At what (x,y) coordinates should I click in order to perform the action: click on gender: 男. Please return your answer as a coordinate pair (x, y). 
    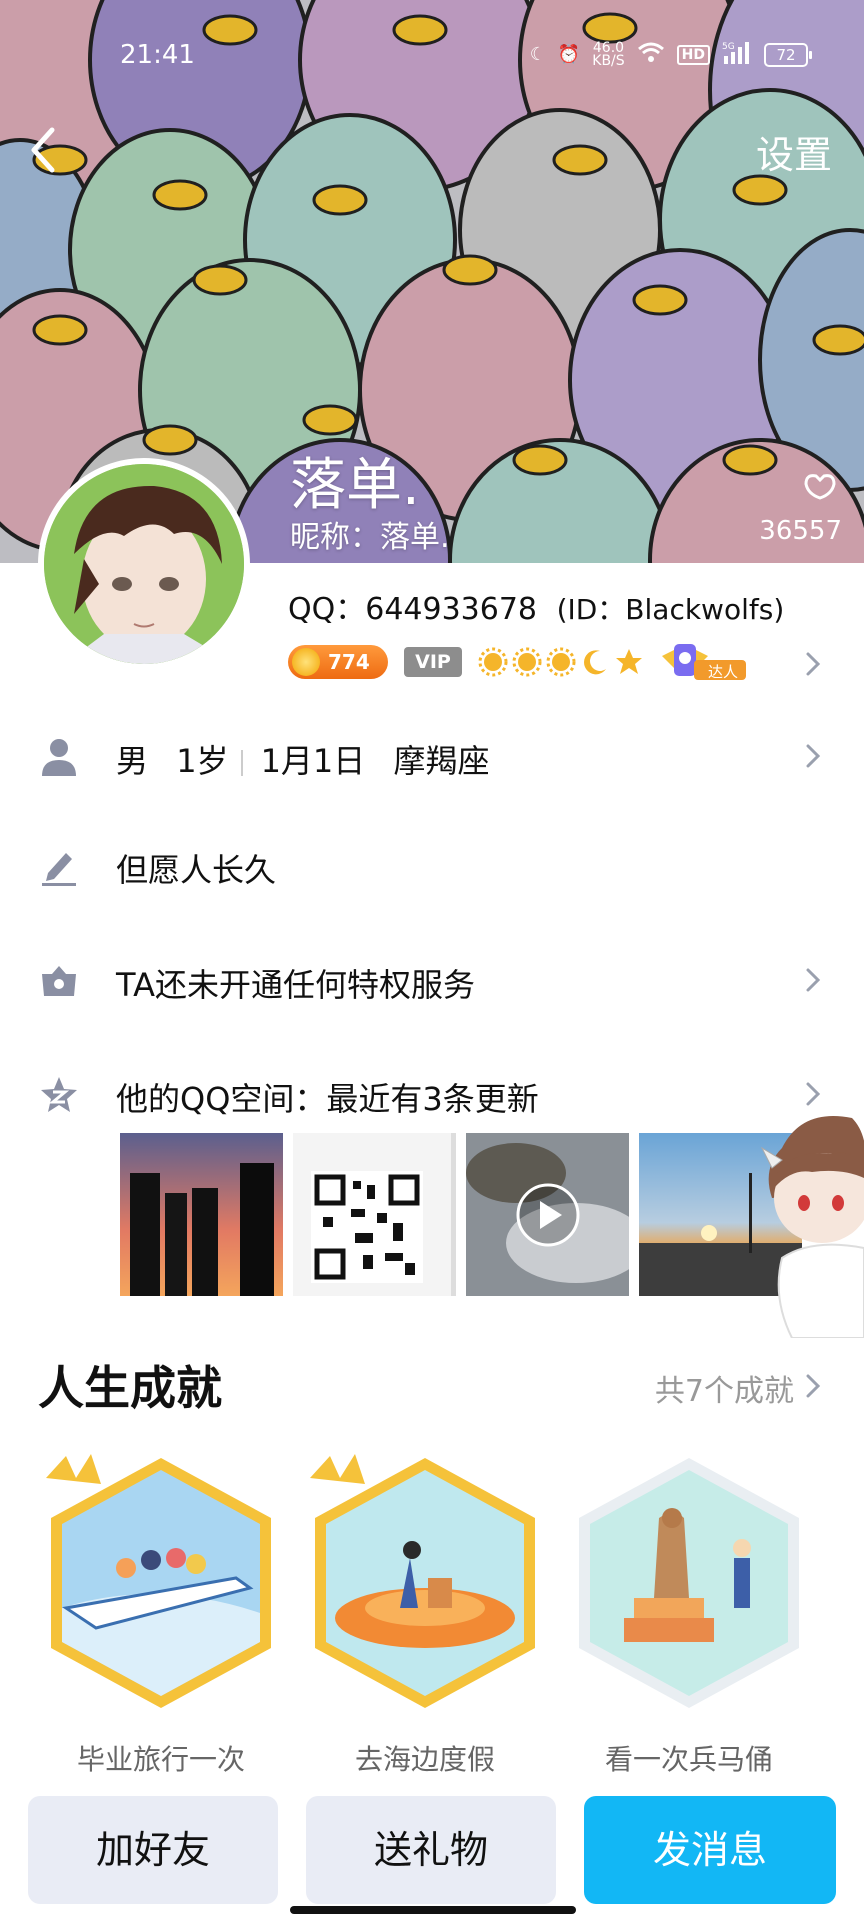
    Looking at the image, I should click on (132, 761).